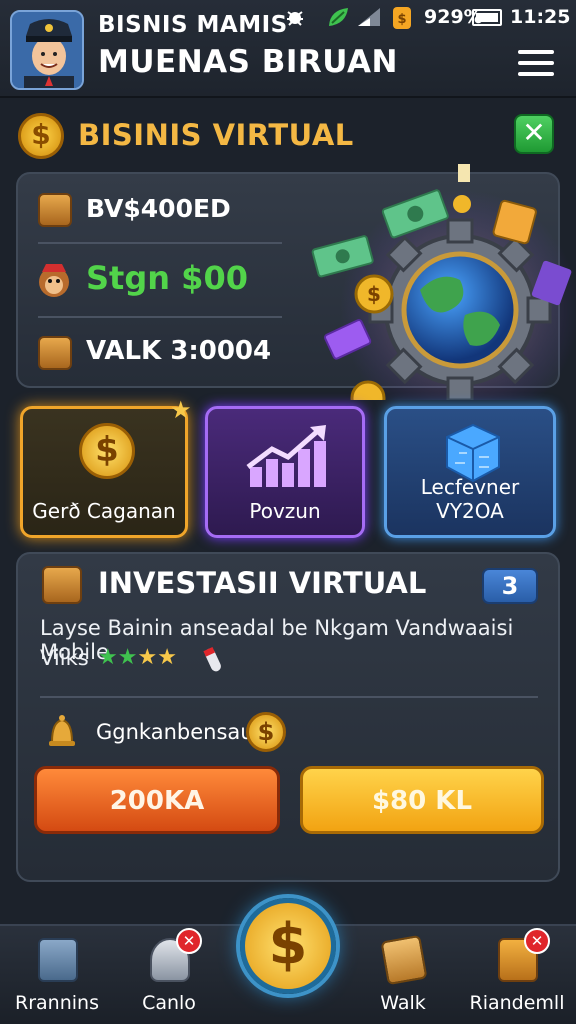 The image size is (576, 1024). What do you see at coordinates (534, 134) in the screenshot?
I see `close-button: ✕` at bounding box center [534, 134].